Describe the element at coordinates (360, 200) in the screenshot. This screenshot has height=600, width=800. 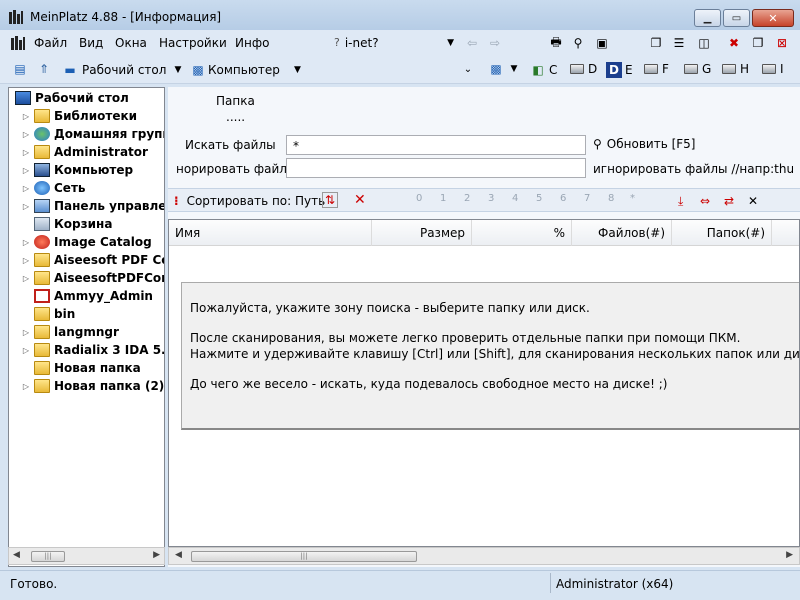
I see `delete-icon: ✕` at that location.